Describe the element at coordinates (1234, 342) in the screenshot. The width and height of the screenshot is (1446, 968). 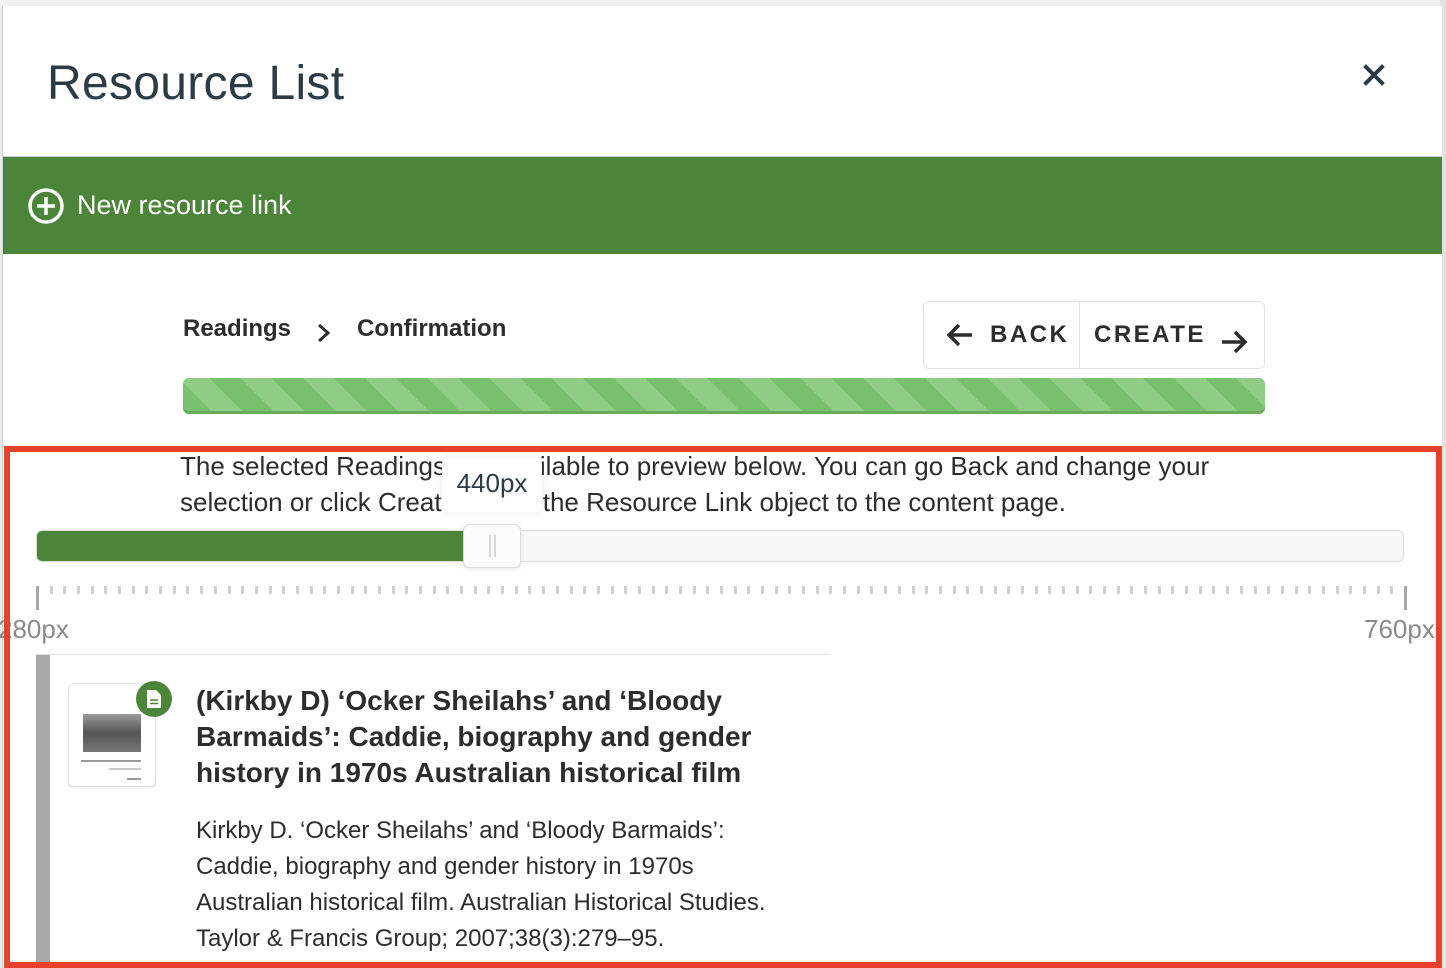
I see `arrow-right-icon` at that location.